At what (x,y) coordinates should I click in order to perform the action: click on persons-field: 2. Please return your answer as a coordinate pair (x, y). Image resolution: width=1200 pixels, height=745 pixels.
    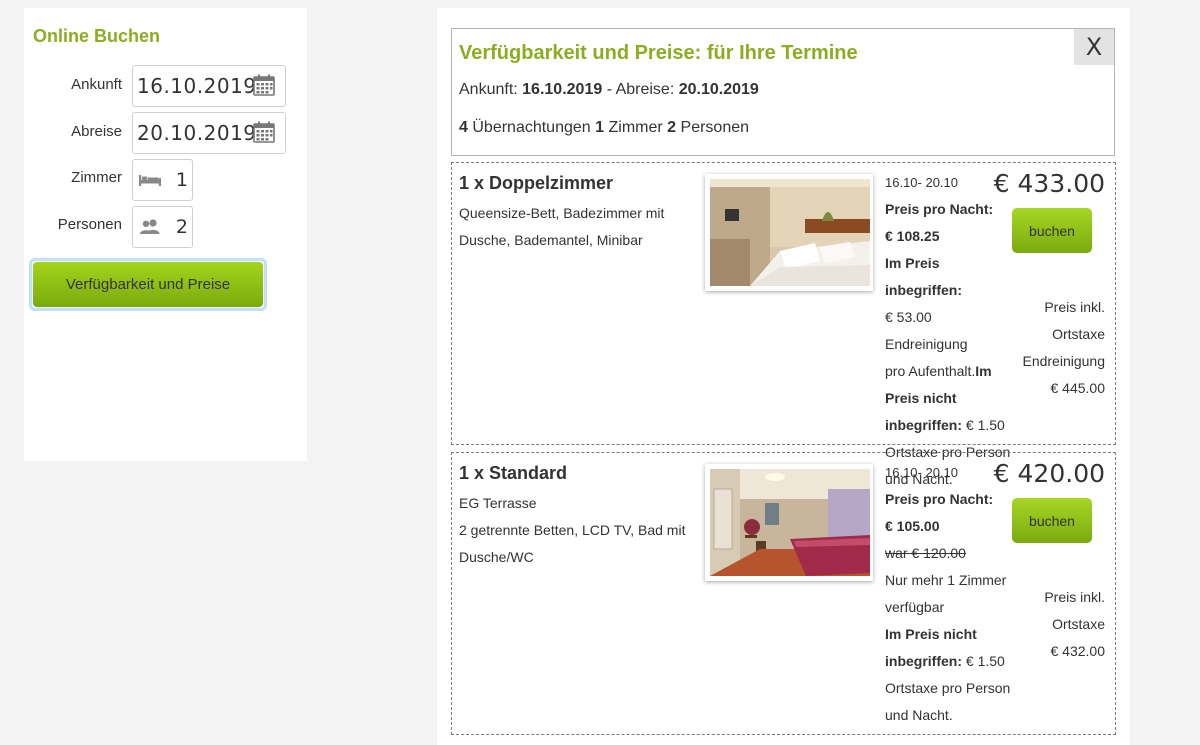
    Looking at the image, I should click on (162, 227).